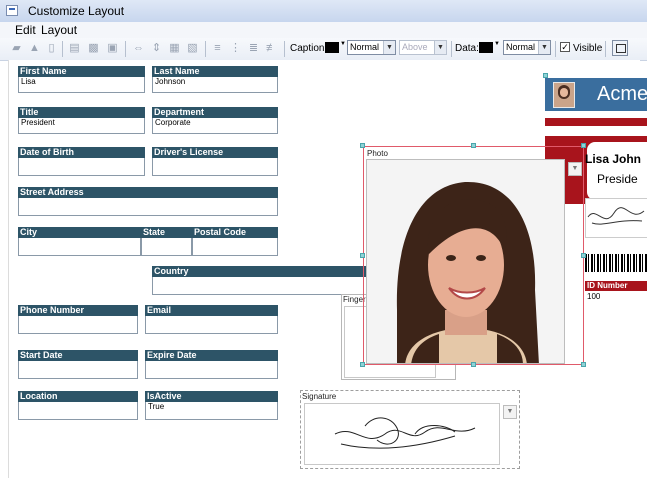  I want to click on first-name-value: Lisa, so click(81, 85).